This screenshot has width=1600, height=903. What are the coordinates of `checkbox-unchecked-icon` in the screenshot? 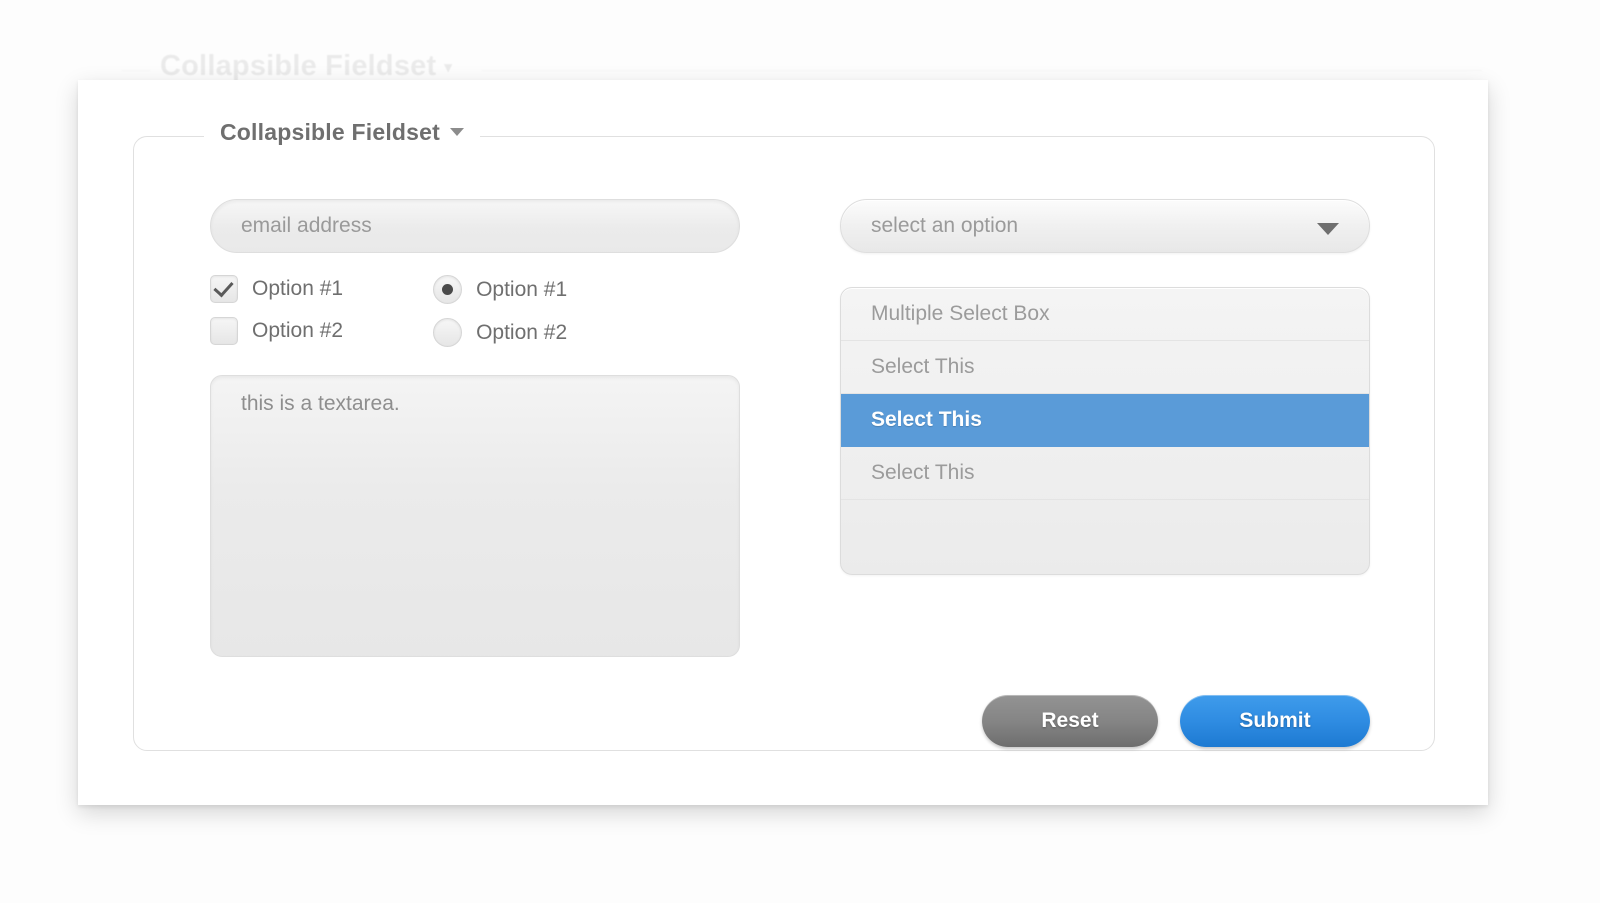 It's located at (224, 331).